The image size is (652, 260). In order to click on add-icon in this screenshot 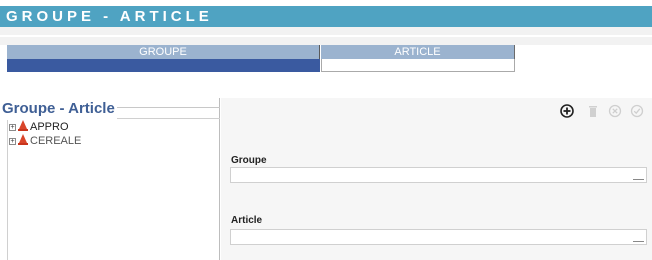, I will do `click(567, 111)`.